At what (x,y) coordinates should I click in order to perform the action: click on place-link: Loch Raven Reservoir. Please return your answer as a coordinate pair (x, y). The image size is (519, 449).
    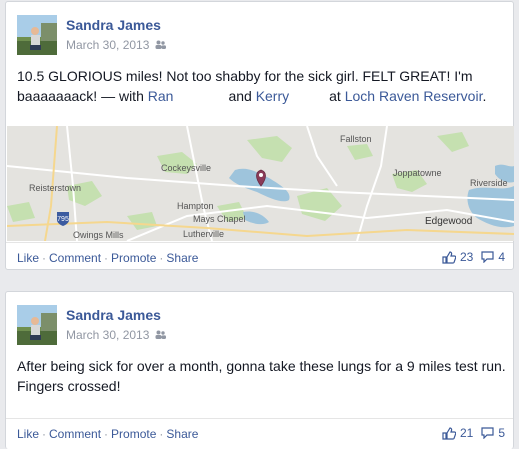
    Looking at the image, I should click on (414, 96).